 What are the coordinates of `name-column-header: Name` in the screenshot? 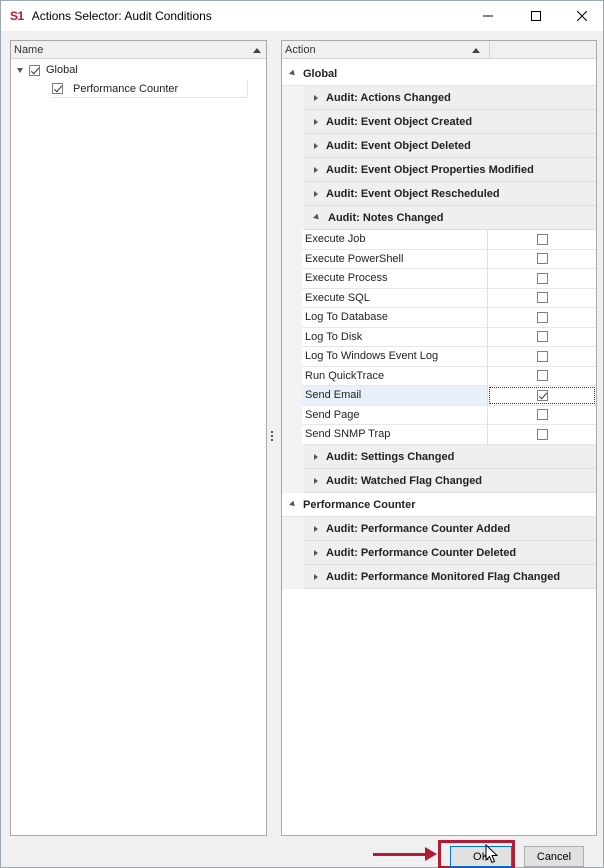 It's located at (138, 50).